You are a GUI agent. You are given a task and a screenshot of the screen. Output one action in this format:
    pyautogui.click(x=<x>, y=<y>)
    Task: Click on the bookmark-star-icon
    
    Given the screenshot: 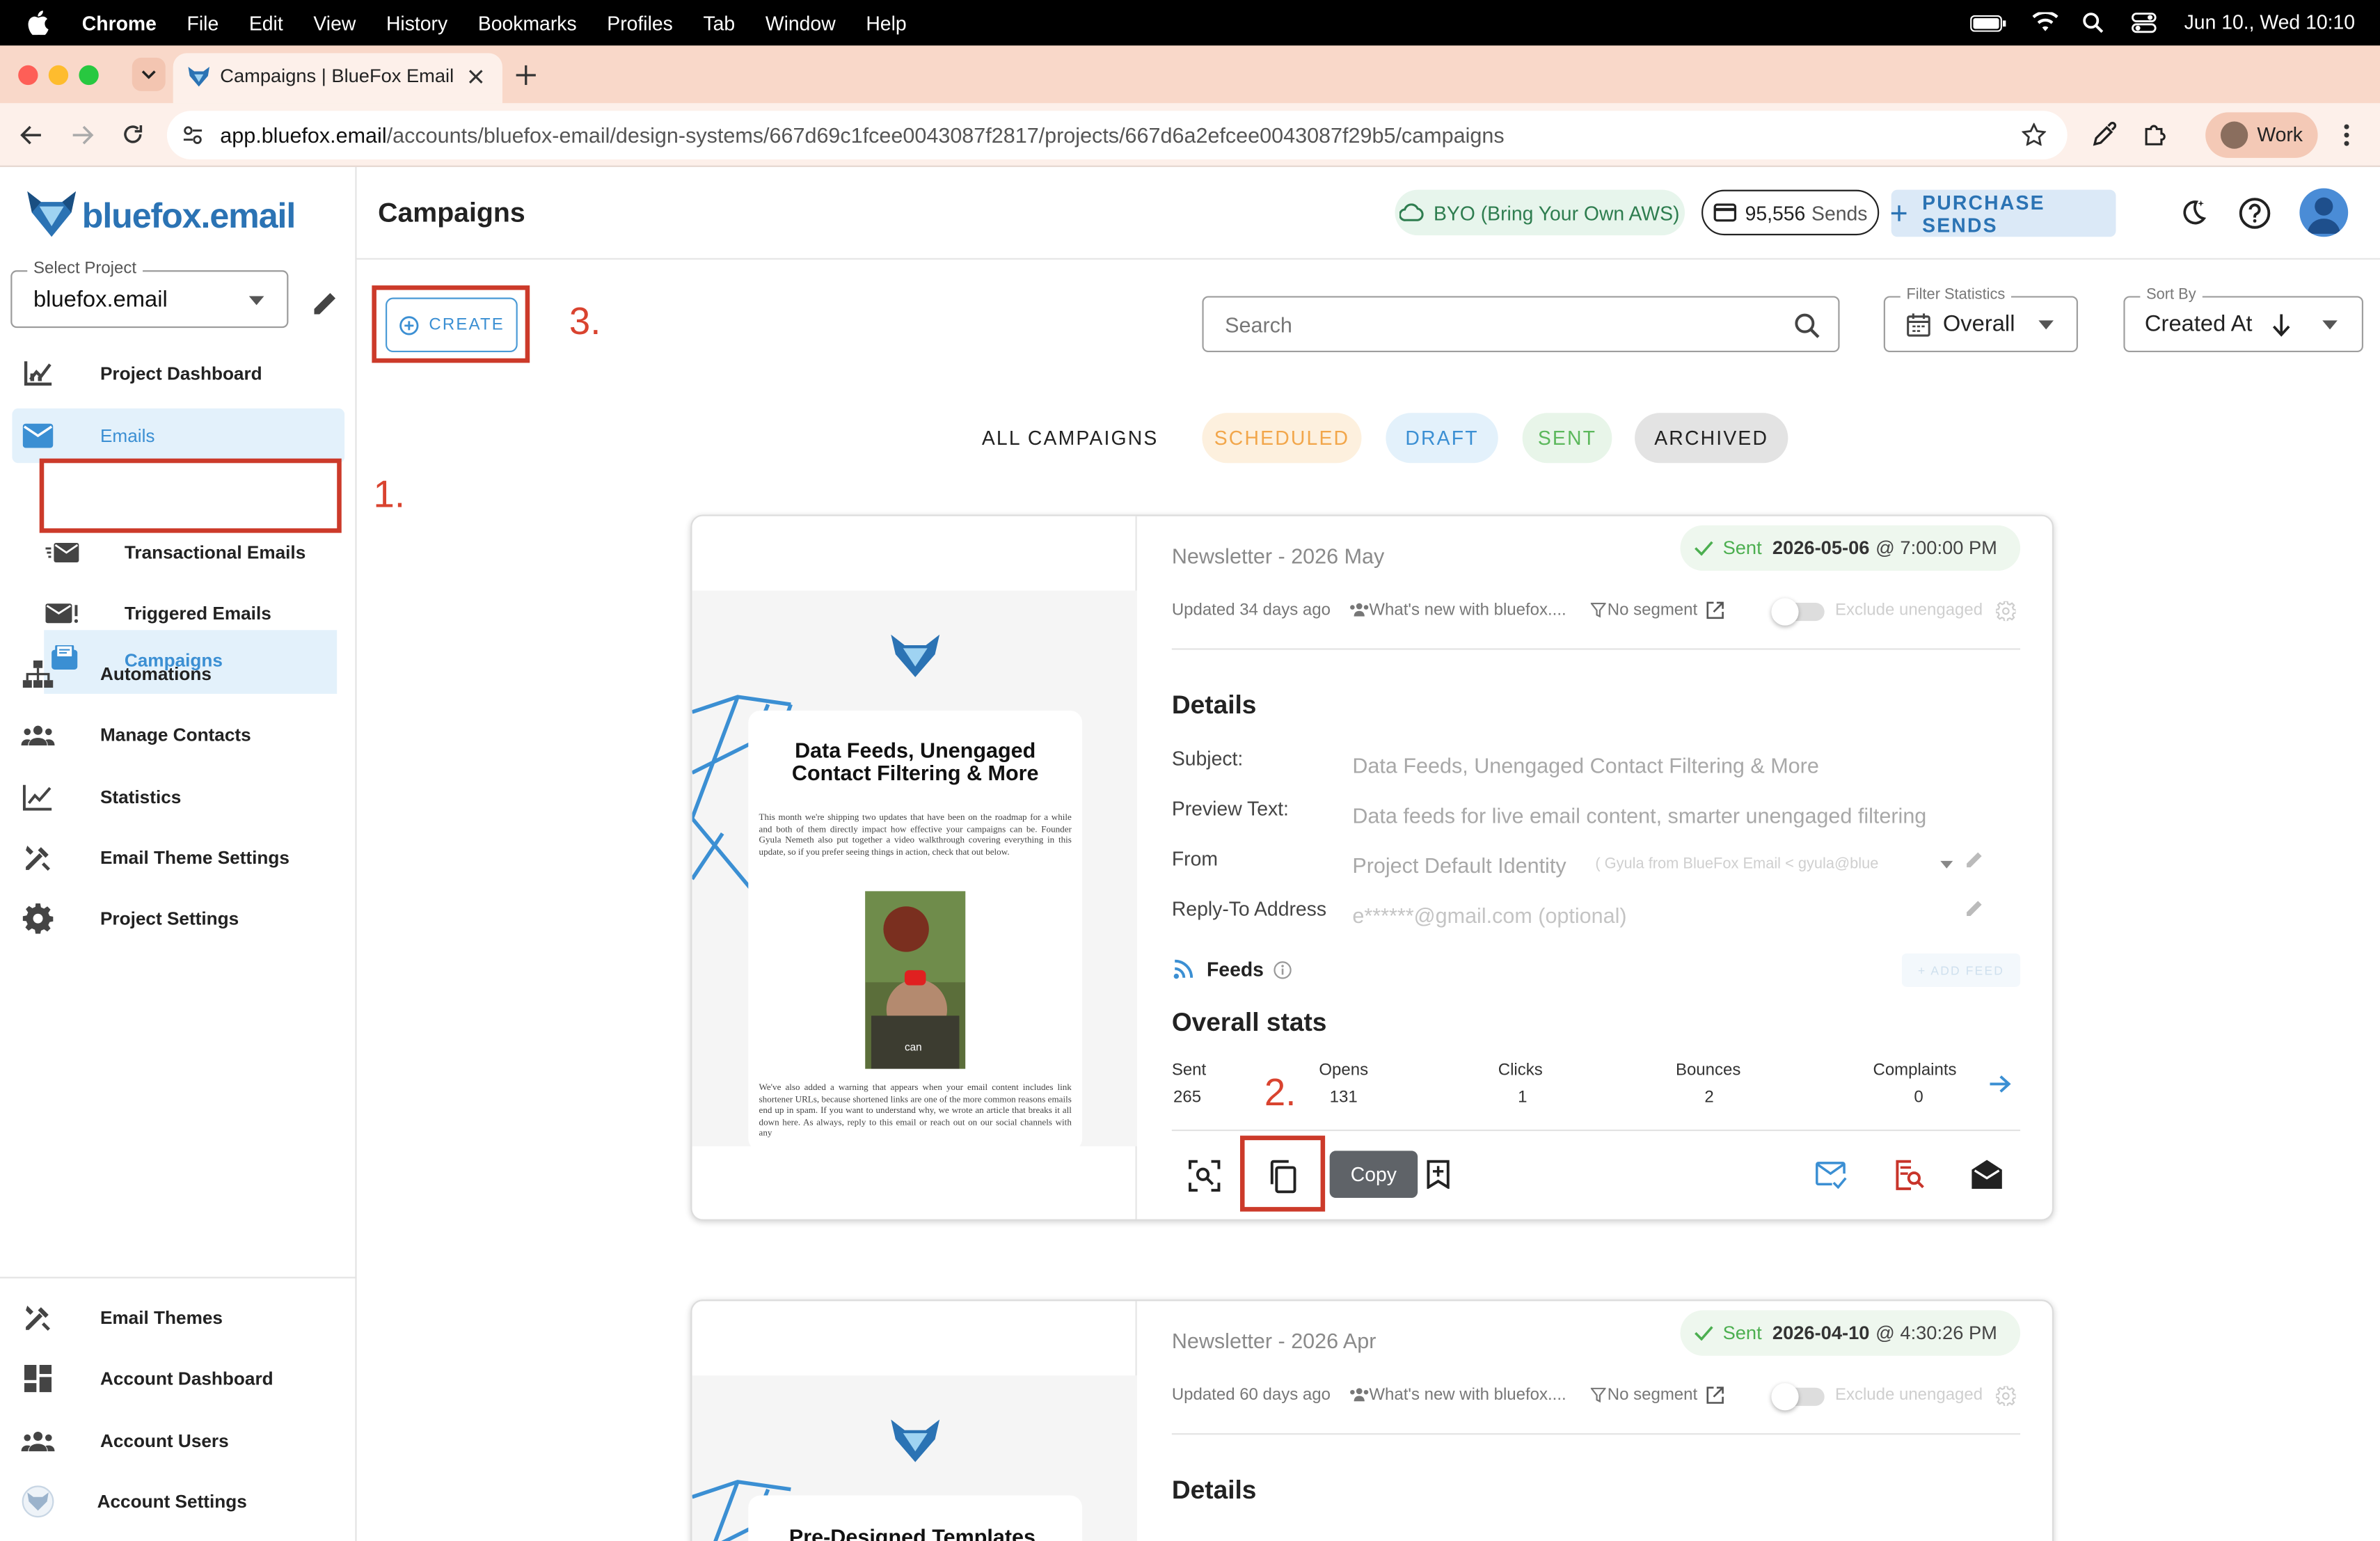 What is the action you would take?
    pyautogui.click(x=2034, y=134)
    